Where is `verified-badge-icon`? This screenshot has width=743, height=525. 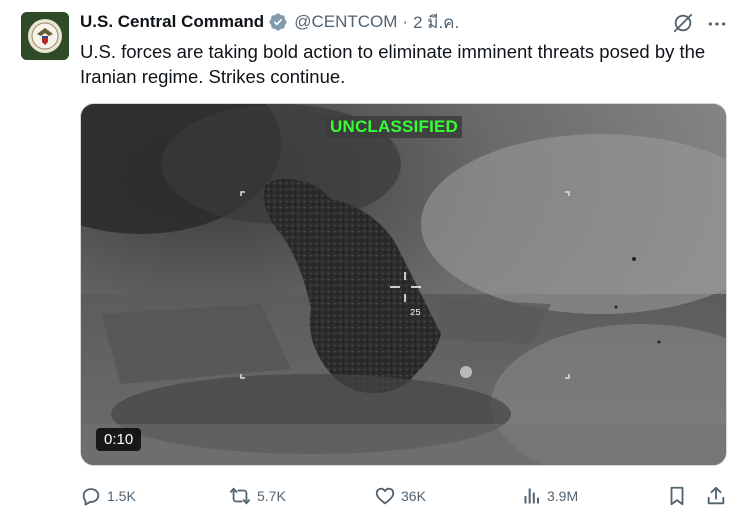 verified-badge-icon is located at coordinates (278, 22).